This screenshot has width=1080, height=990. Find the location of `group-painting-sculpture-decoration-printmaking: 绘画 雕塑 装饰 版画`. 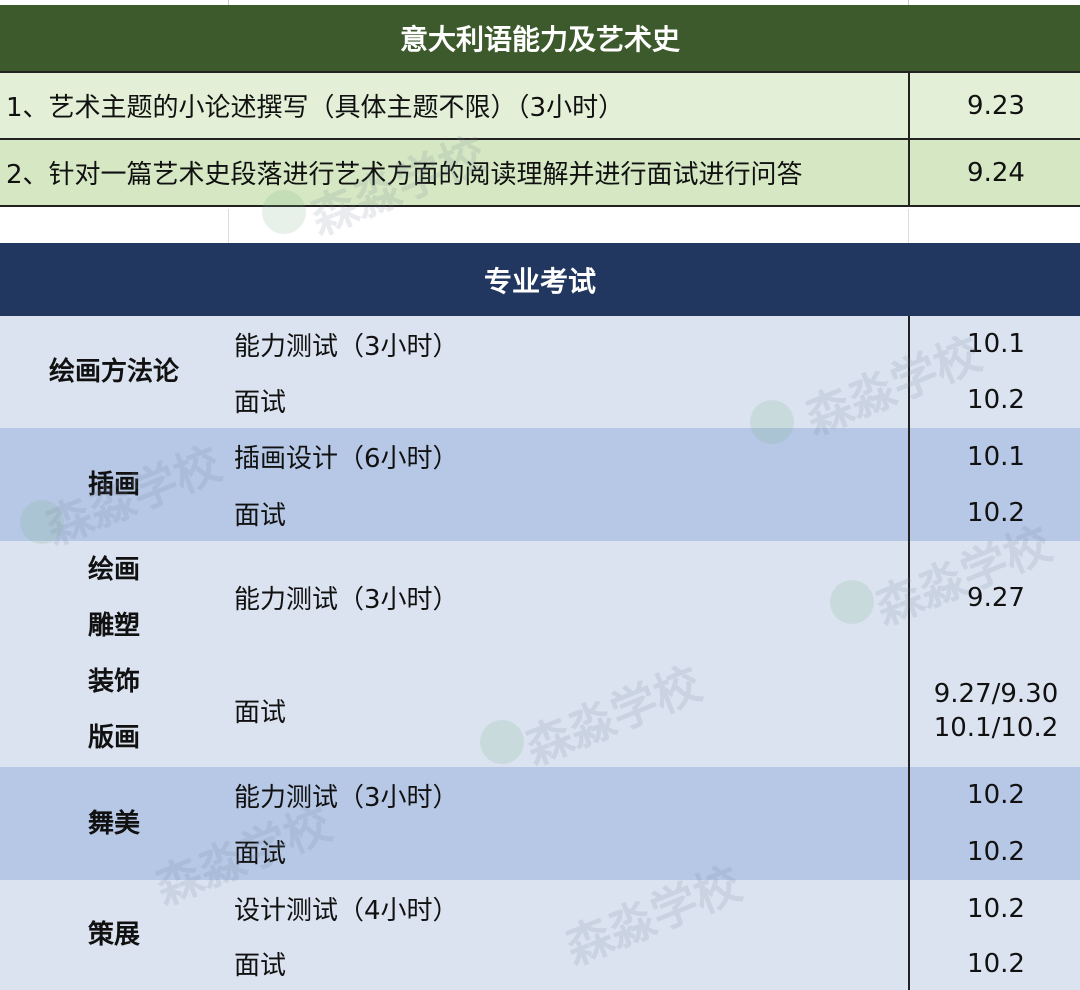

group-painting-sculpture-decoration-printmaking: 绘画 雕塑 装饰 版画 is located at coordinates (115, 655).